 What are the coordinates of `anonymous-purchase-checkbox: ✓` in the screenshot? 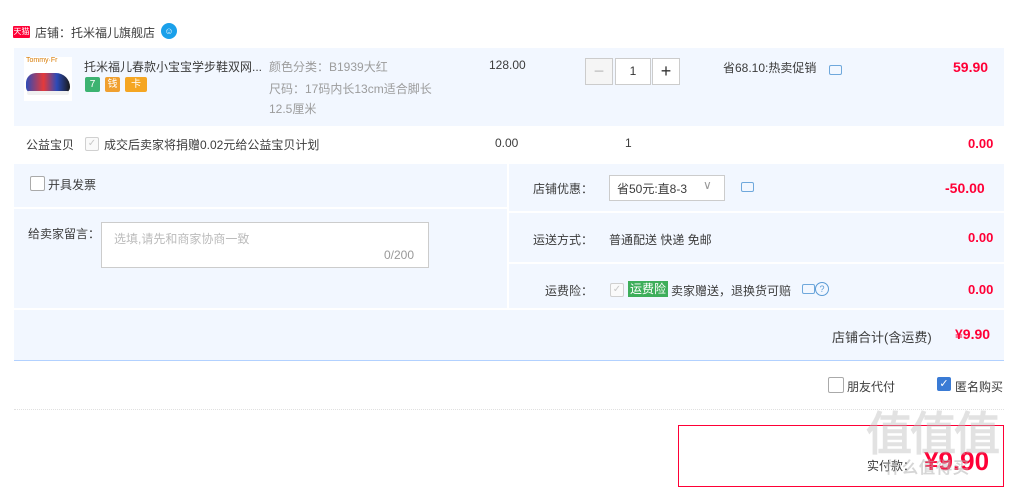 It's located at (944, 384).